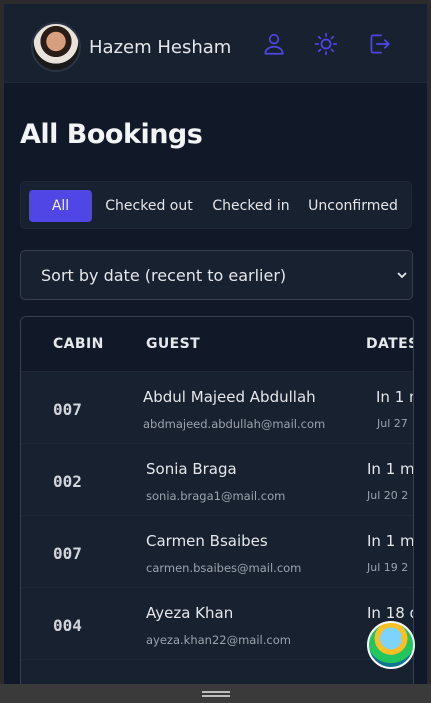 This screenshot has width=431, height=703. Describe the element at coordinates (149, 206) in the screenshot. I see `filter-checked-out-button: Checked out` at that location.